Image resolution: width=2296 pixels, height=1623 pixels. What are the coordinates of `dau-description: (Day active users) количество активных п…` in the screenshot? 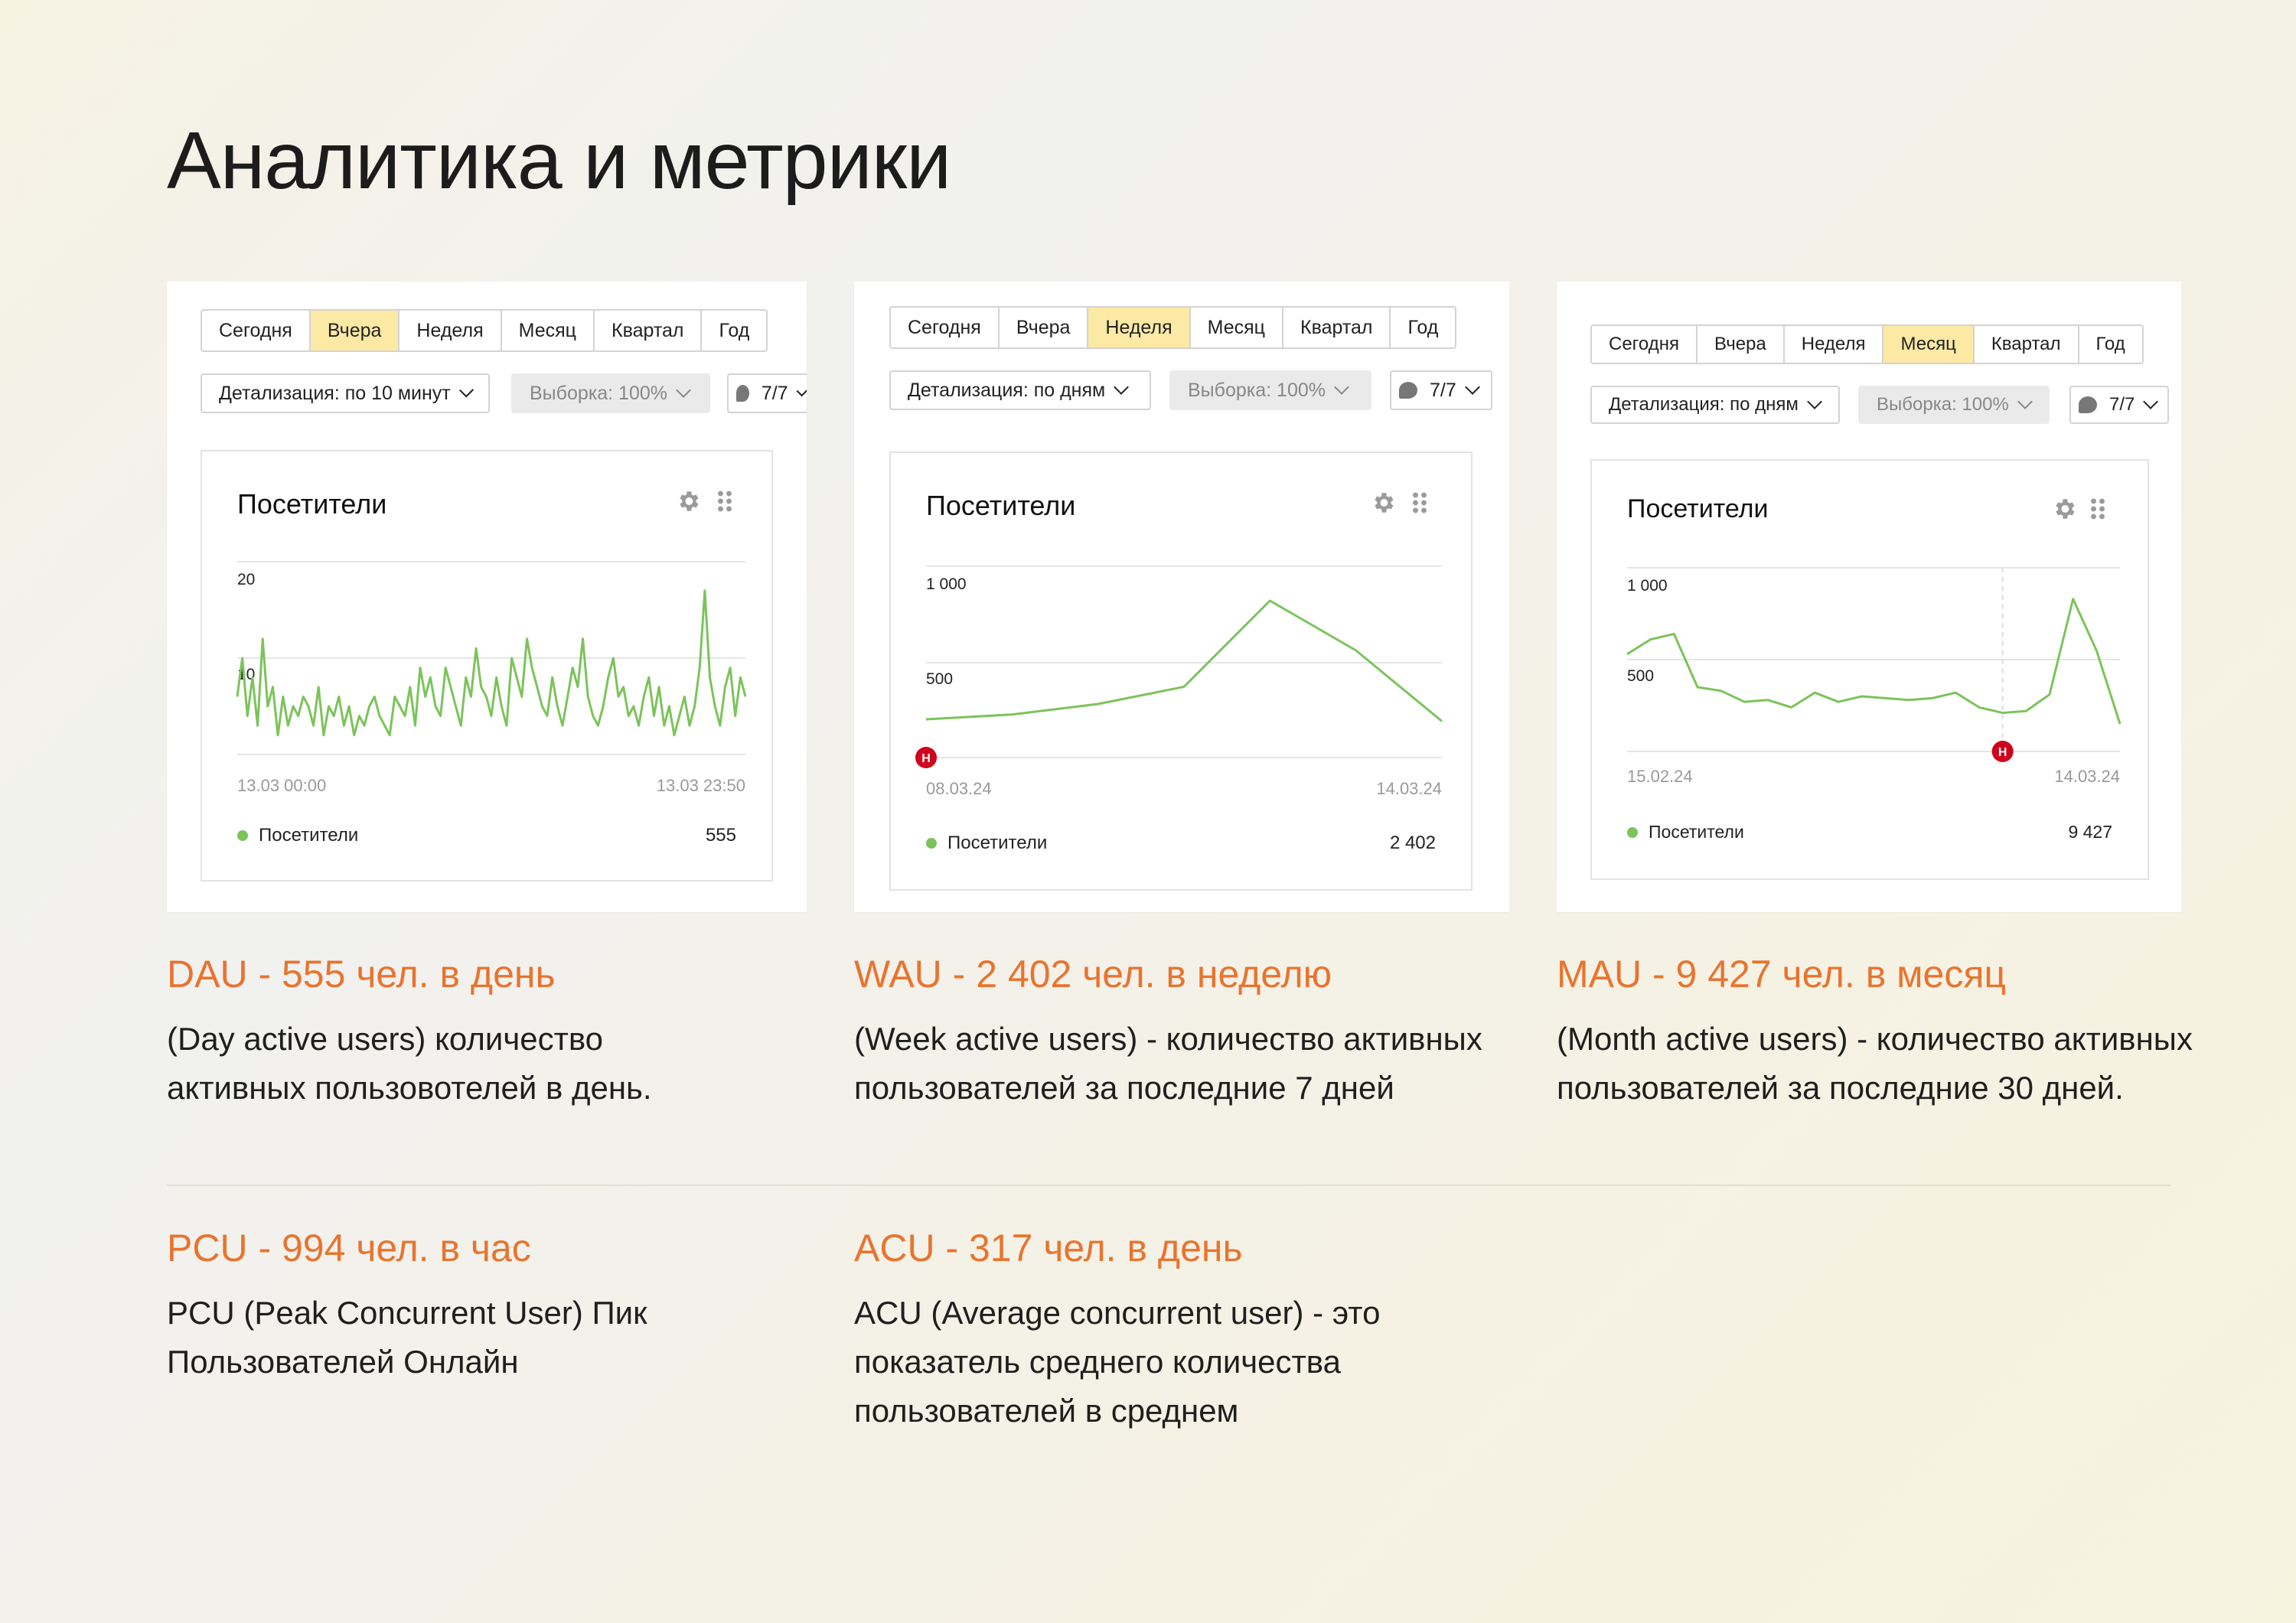 It's located at (409, 1064).